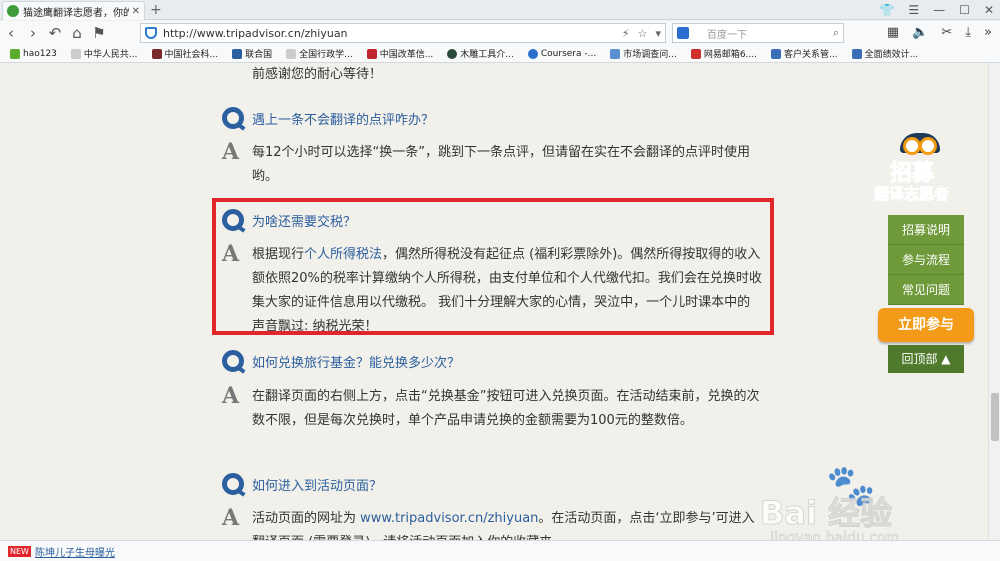 This screenshot has width=1000, height=561. I want to click on tab-strip: 猫途鹰翻译志愿者，你的... ✕ + 👕 ☰ — ☐ ✕, so click(500, 10).